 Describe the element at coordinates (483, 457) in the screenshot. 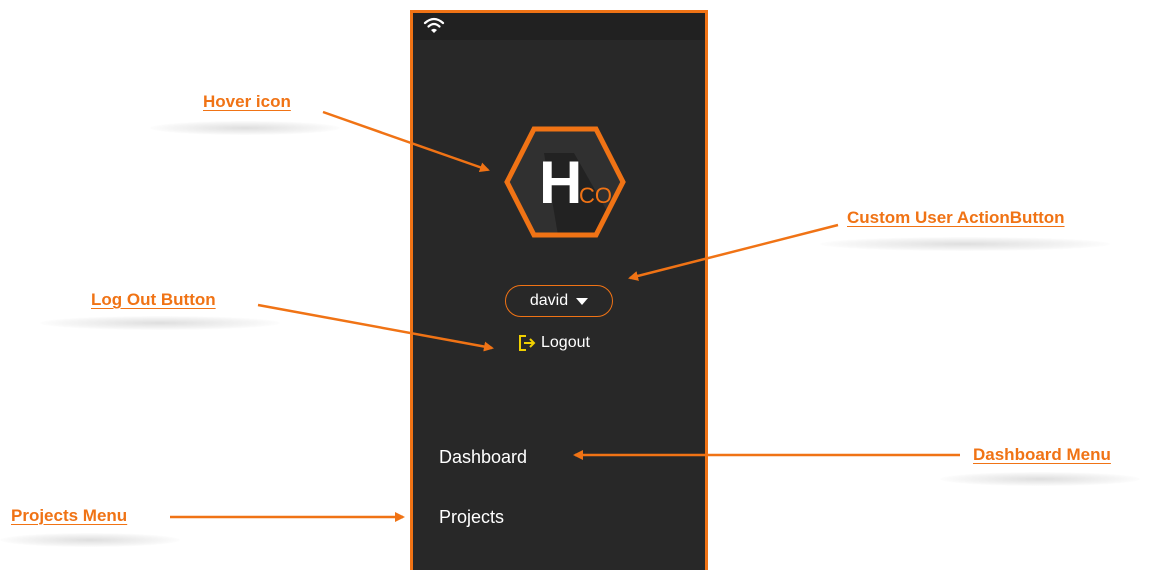

I see `menu-item-dashboard: Dashboard` at that location.